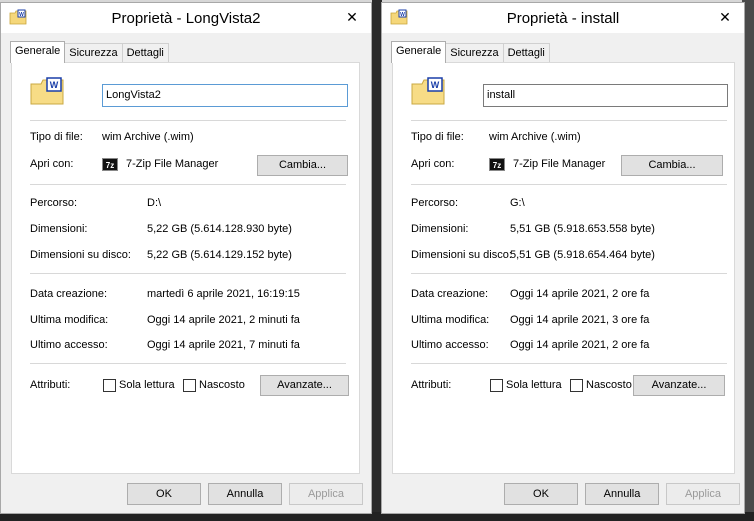 The height and width of the screenshot is (521, 754). I want to click on accessed-value: Oggi 14 aprile 2021, 2 ore fa, so click(580, 345).